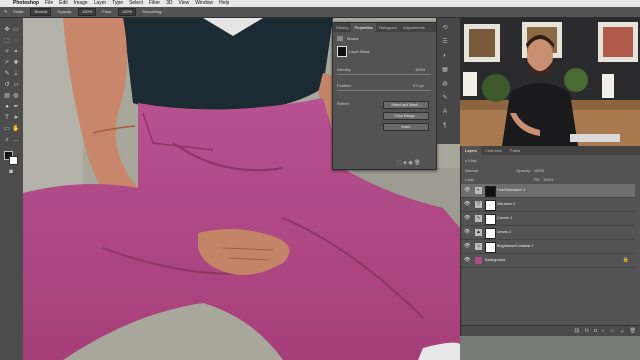 This screenshot has height=360, width=640. I want to click on zoom-tool-icon: ⌕, so click(7, 140).